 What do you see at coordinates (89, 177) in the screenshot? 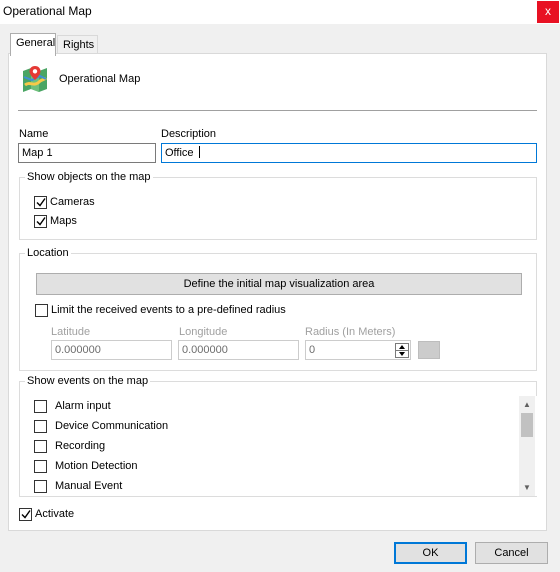
I see `show-objects-title: Show objects on the map` at bounding box center [89, 177].